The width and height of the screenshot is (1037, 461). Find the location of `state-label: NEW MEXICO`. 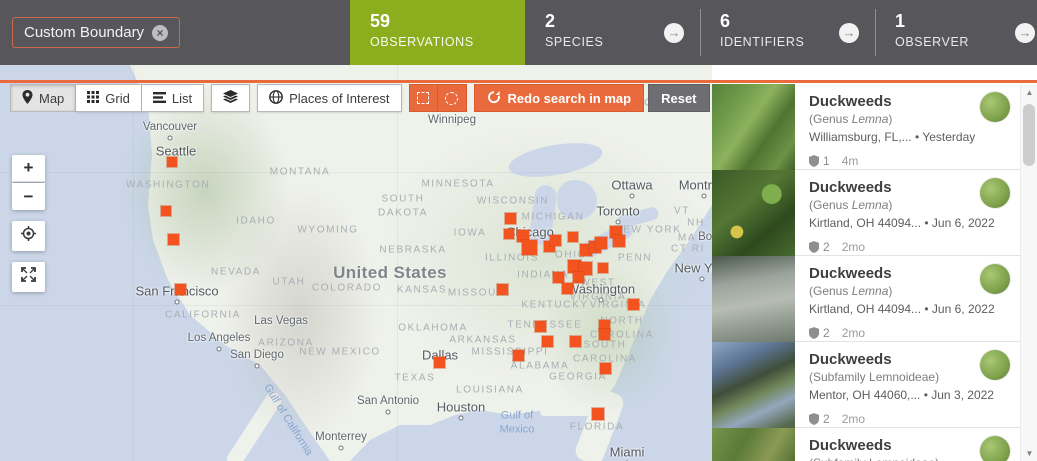

state-label: NEW MEXICO is located at coordinates (340, 352).